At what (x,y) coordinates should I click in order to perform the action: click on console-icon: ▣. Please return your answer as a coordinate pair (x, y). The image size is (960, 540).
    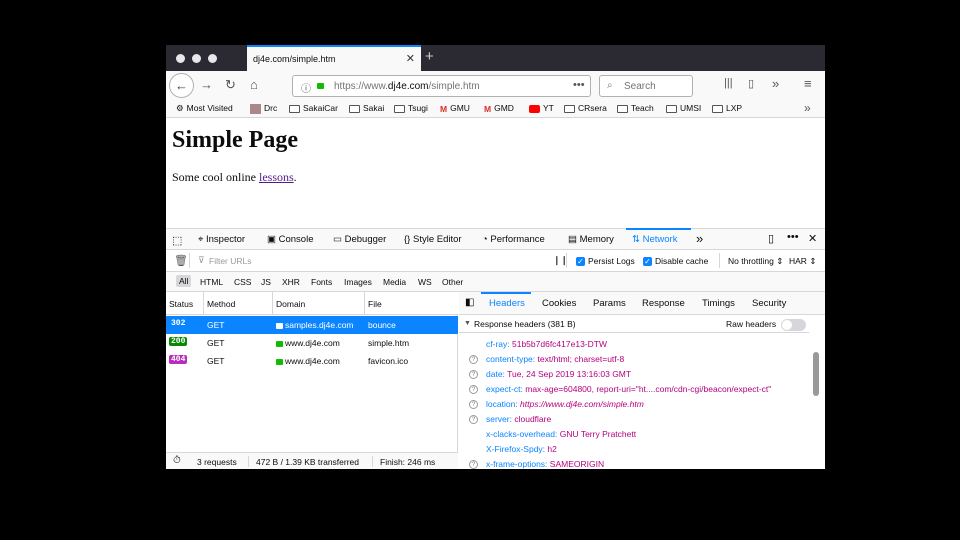
    Looking at the image, I should click on (273, 239).